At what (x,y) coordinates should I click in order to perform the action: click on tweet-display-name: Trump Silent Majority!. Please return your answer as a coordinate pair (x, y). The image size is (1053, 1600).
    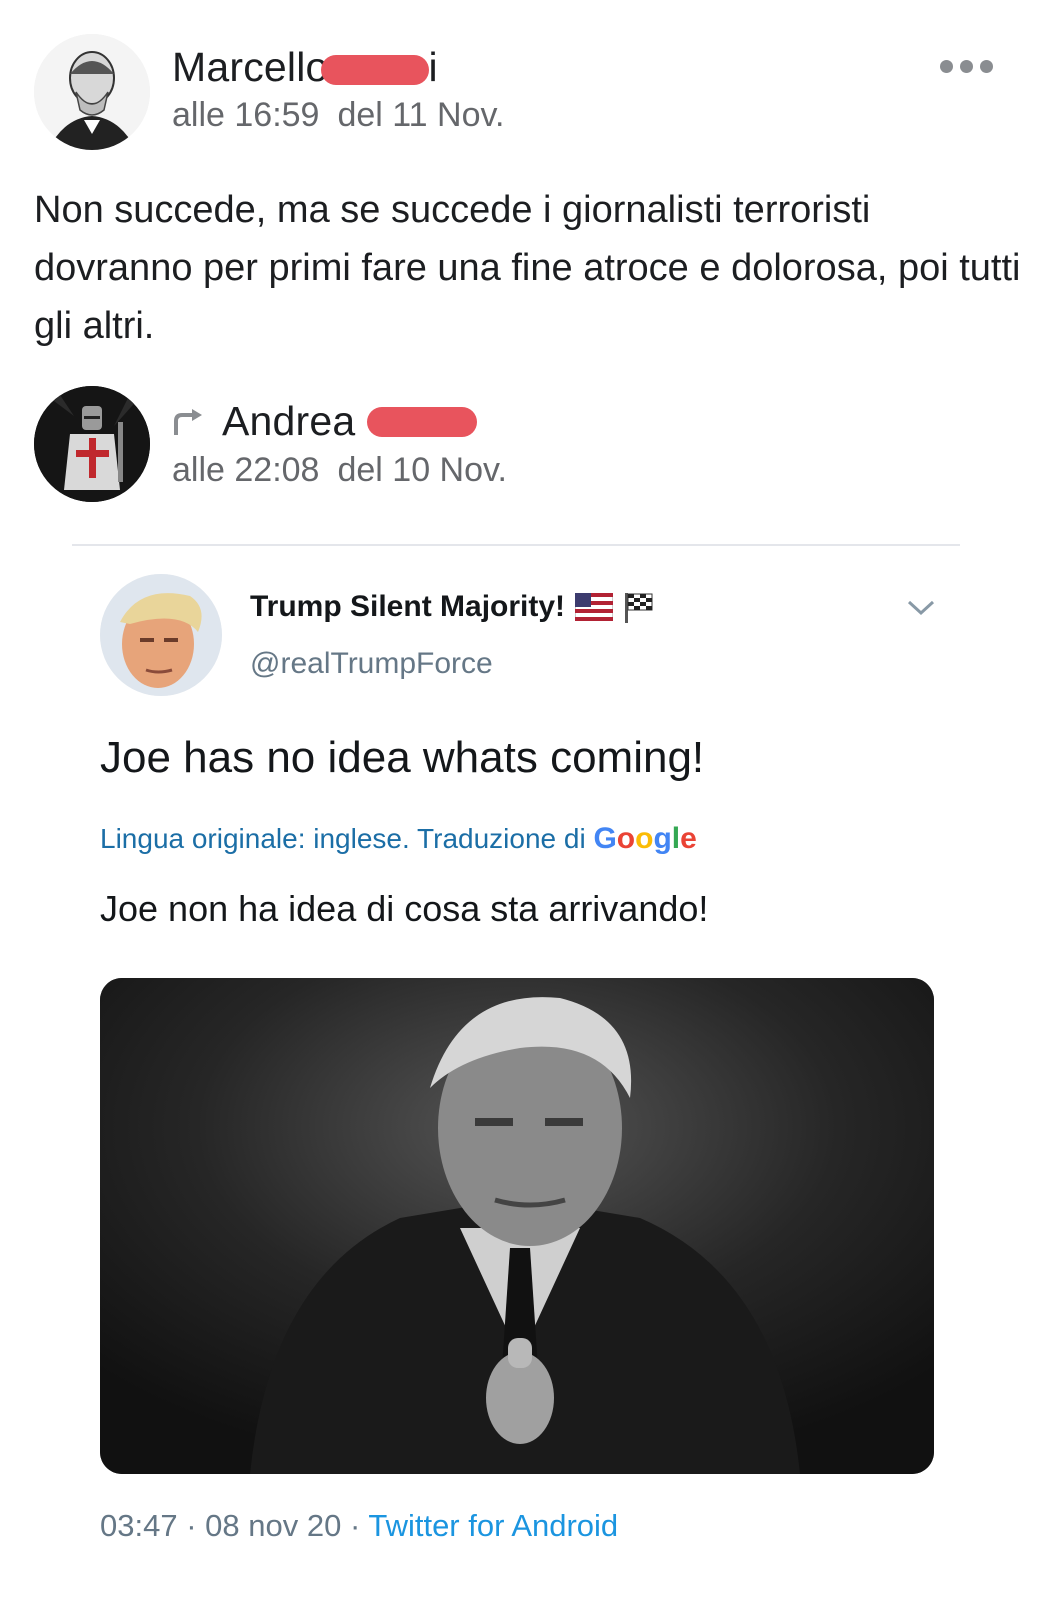
    Looking at the image, I should click on (408, 606).